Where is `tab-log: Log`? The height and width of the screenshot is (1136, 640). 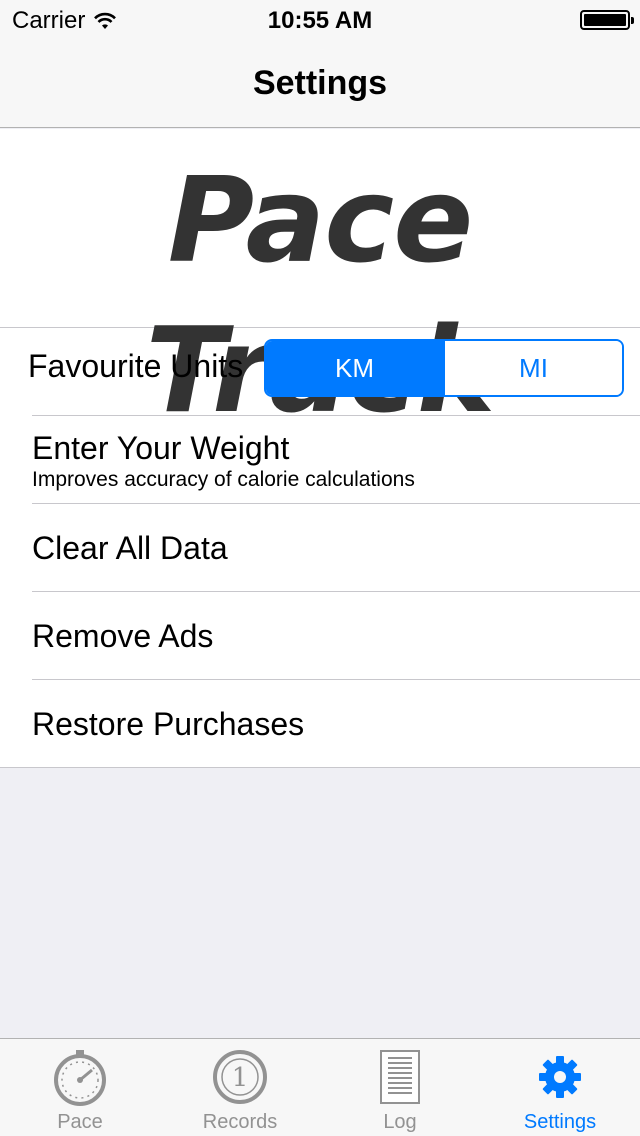
tab-log: Log is located at coordinates (400, 1087).